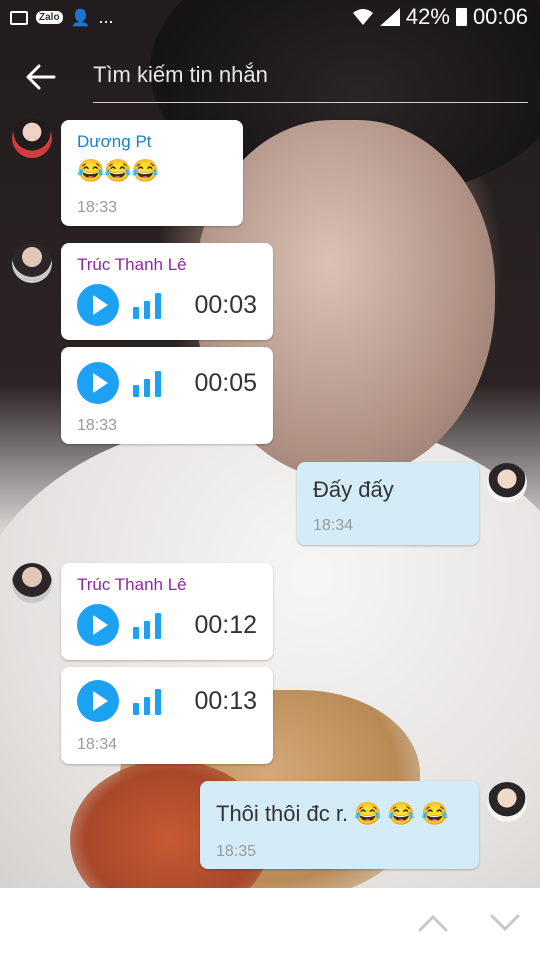  Describe the element at coordinates (389, 17) in the screenshot. I see `signal-icon` at that location.